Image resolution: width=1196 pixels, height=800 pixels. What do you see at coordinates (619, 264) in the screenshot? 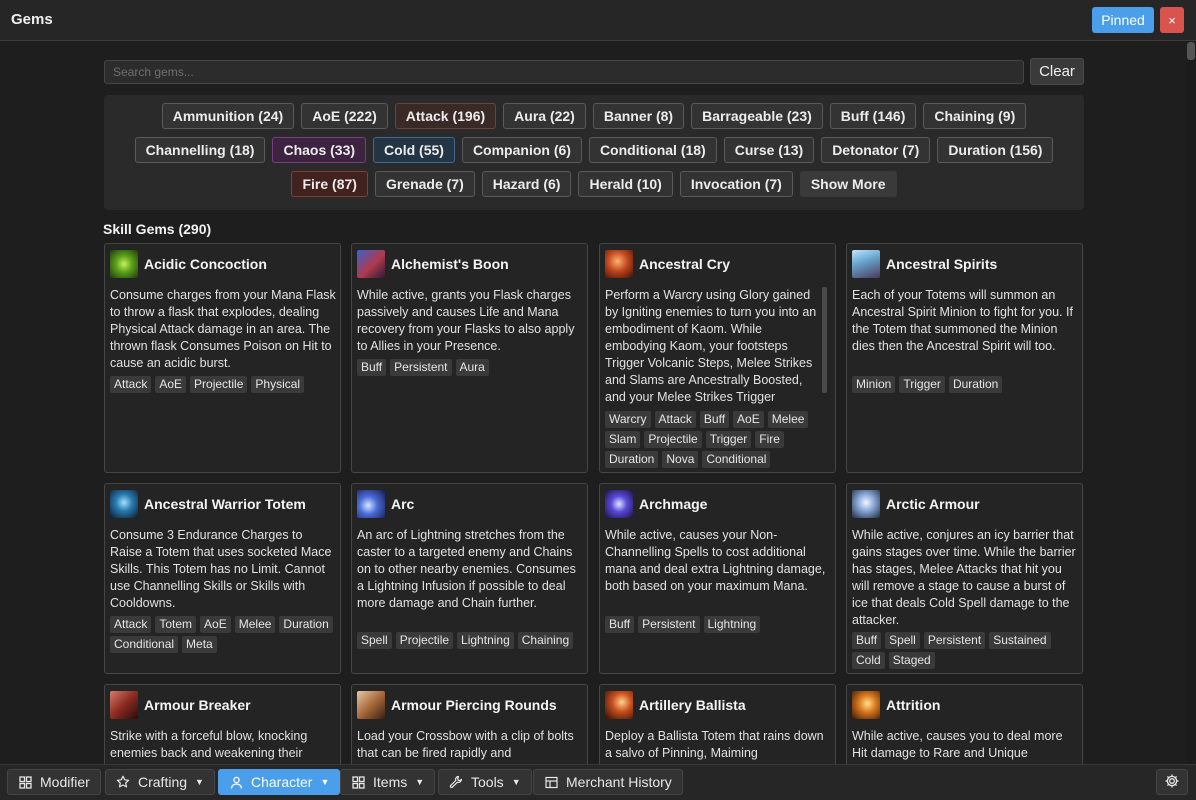
I see `ancestral-cry-icon` at bounding box center [619, 264].